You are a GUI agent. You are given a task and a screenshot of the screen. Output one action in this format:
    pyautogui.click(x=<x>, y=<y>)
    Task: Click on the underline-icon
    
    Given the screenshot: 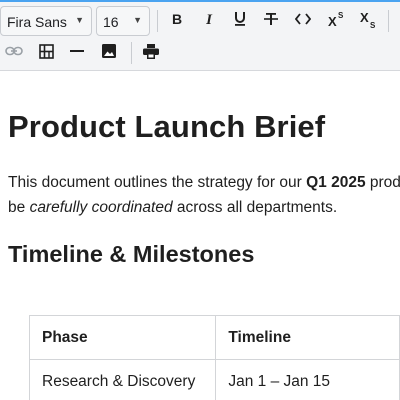 What is the action you would take?
    pyautogui.click(x=240, y=19)
    